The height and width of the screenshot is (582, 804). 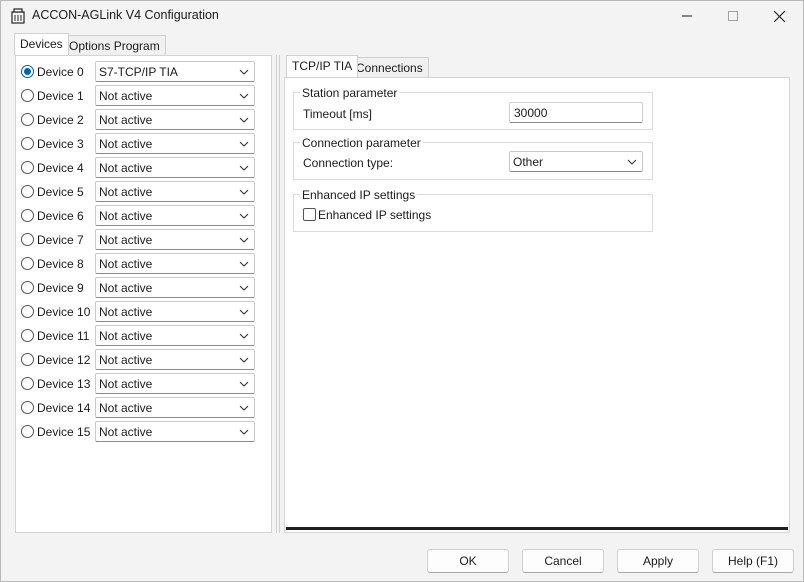 I want to click on device-6-protocol-select: Not active, so click(x=175, y=215).